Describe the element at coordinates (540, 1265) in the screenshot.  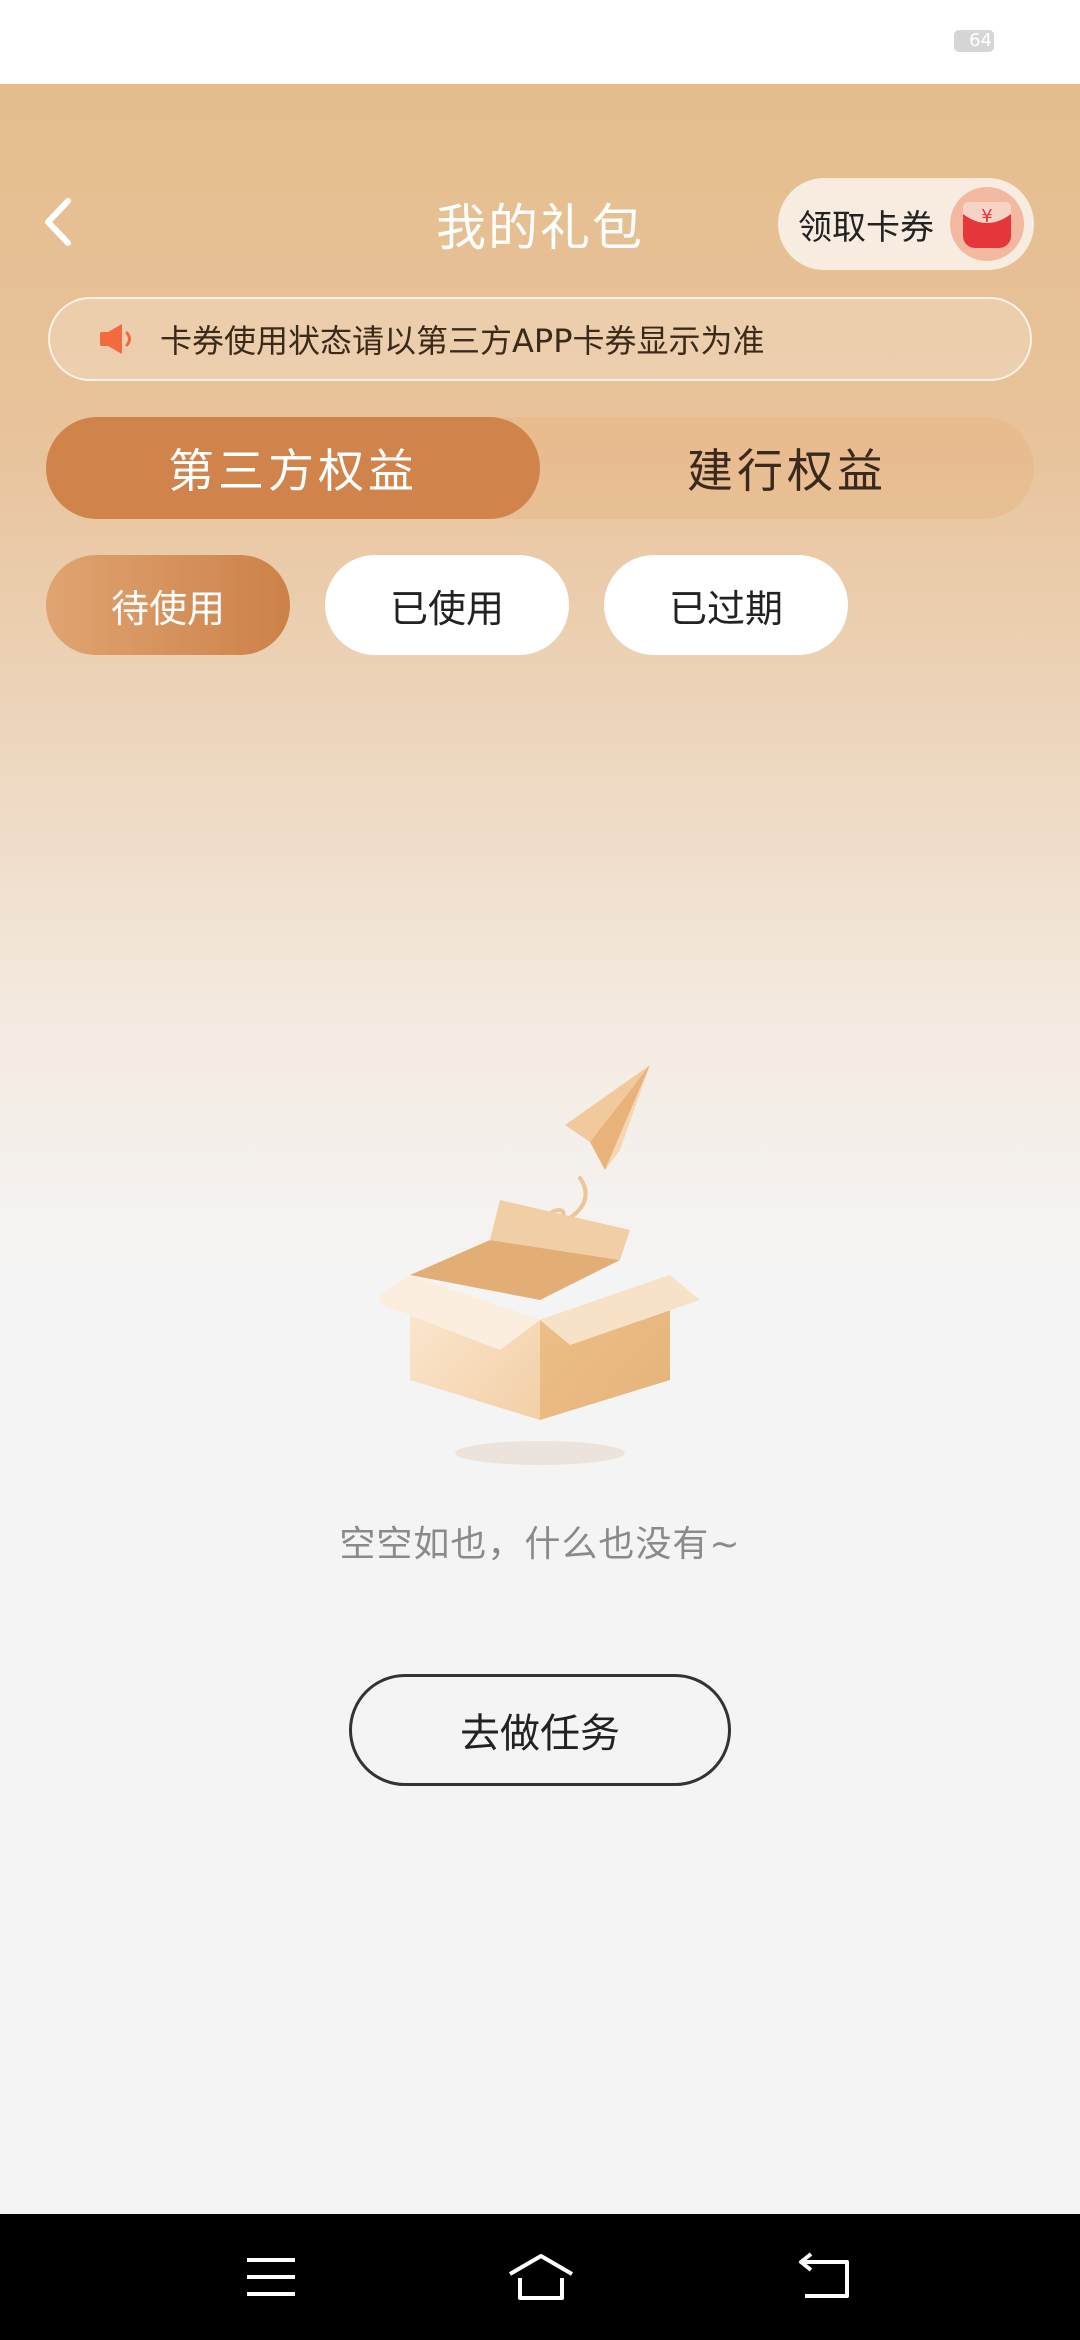
I see `empty-box-illustration` at that location.